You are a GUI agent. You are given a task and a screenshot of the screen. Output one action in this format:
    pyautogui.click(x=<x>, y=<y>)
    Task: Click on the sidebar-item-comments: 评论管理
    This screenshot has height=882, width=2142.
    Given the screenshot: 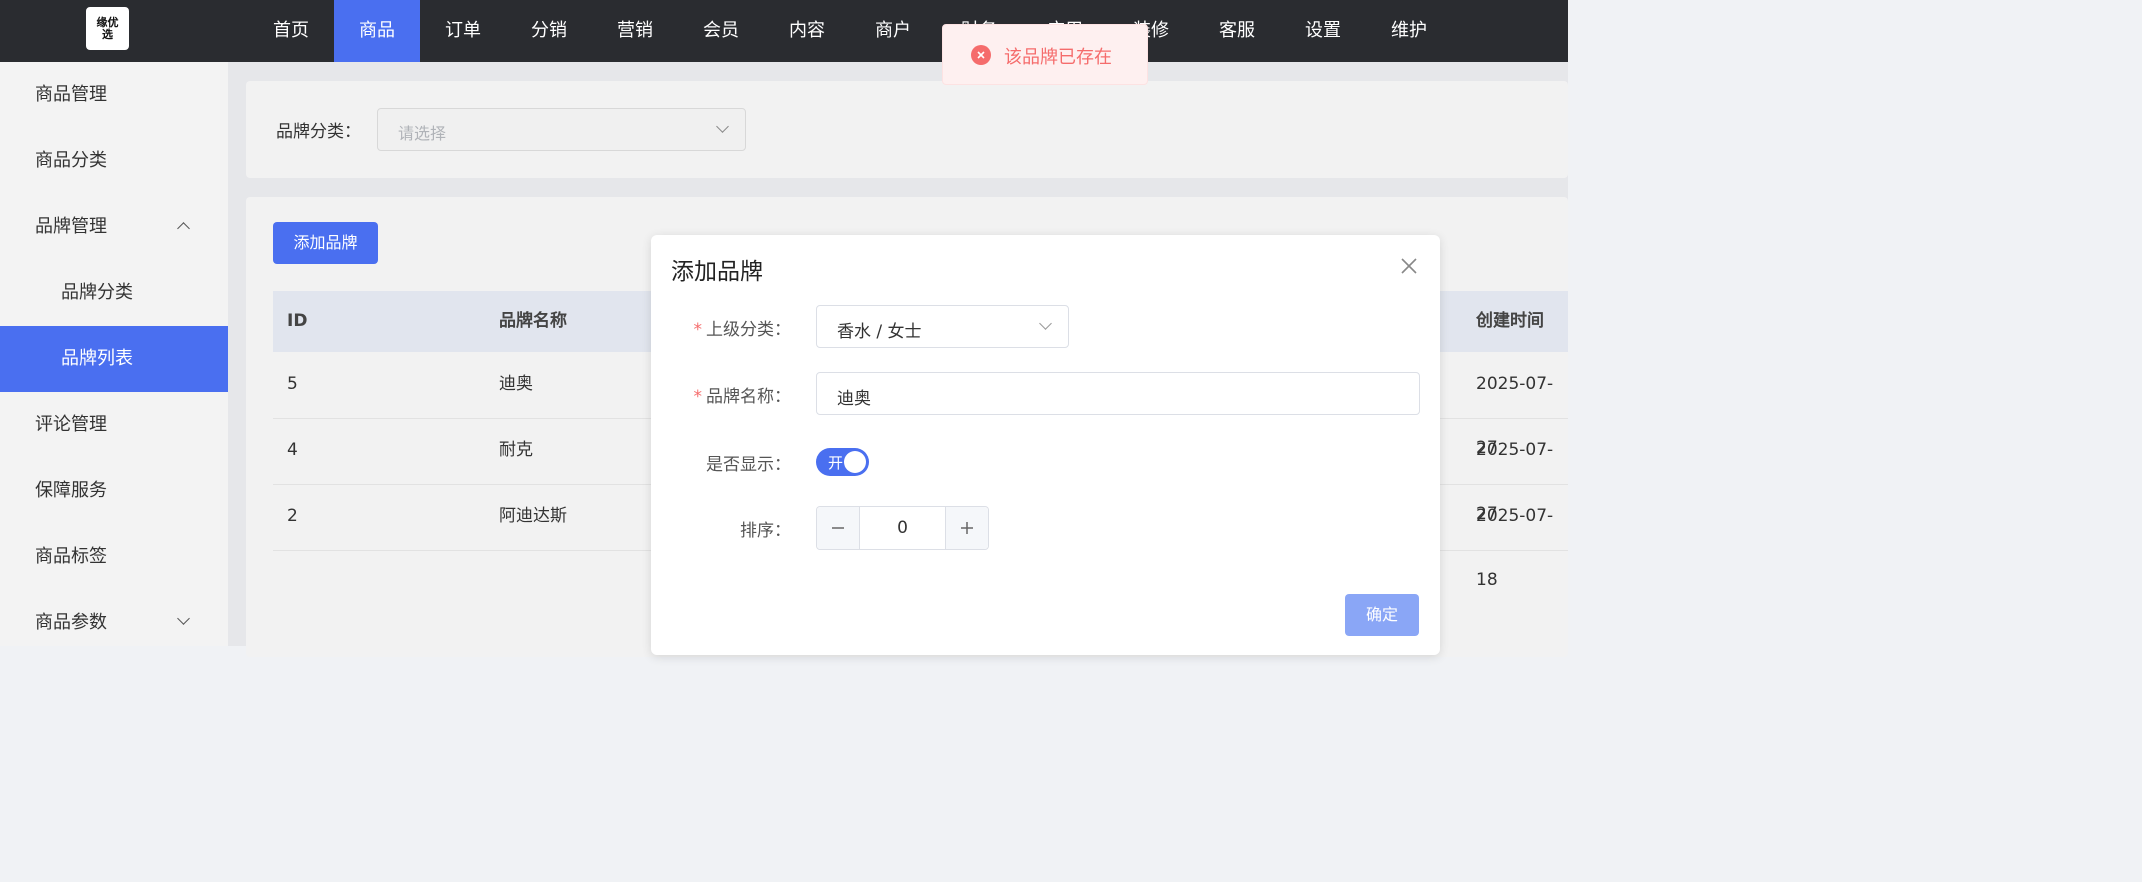 What is the action you would take?
    pyautogui.click(x=114, y=425)
    